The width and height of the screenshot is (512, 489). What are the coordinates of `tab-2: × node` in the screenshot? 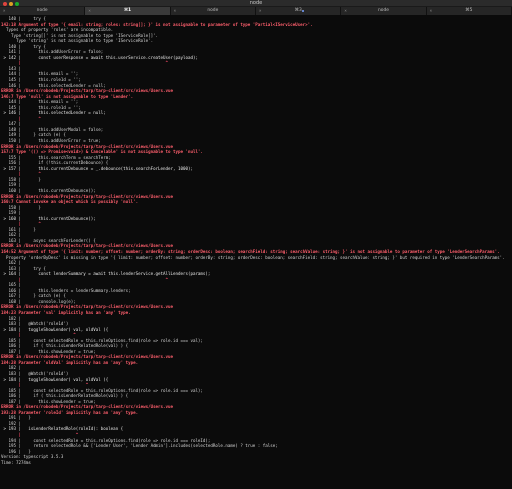 It's located at (213, 11).